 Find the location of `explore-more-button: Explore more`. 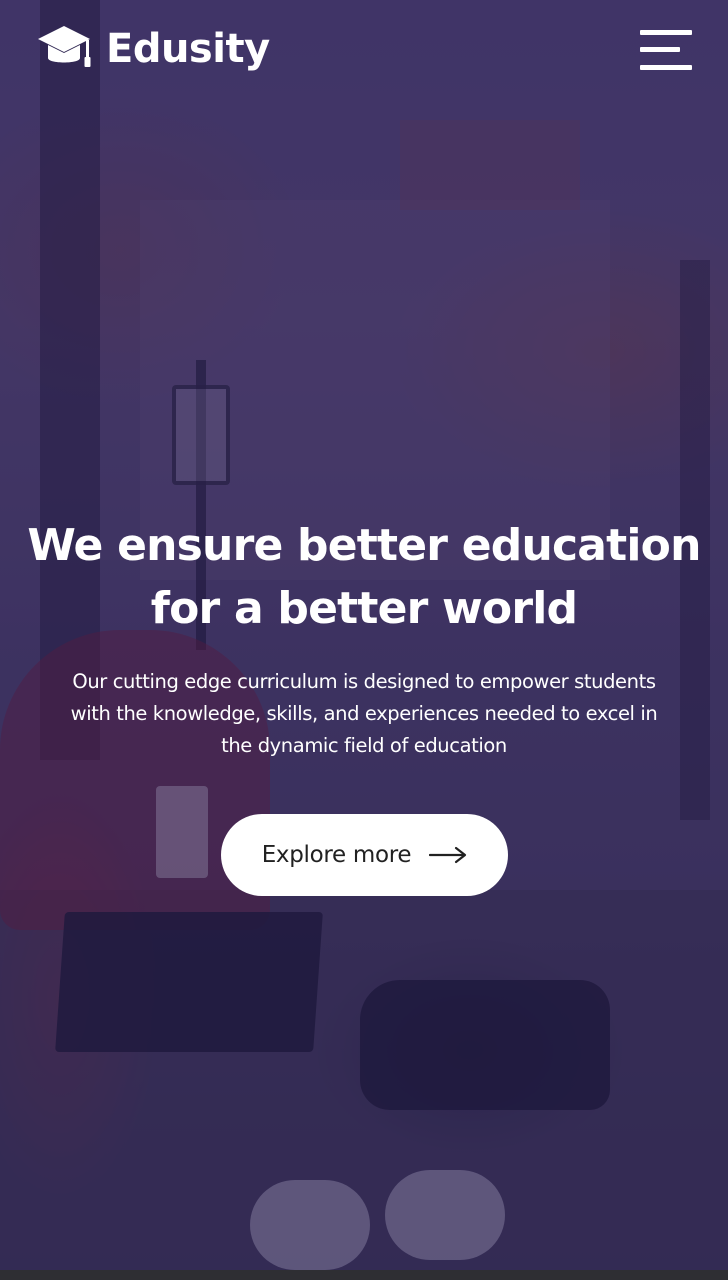

explore-more-button: Explore more is located at coordinates (364, 855).